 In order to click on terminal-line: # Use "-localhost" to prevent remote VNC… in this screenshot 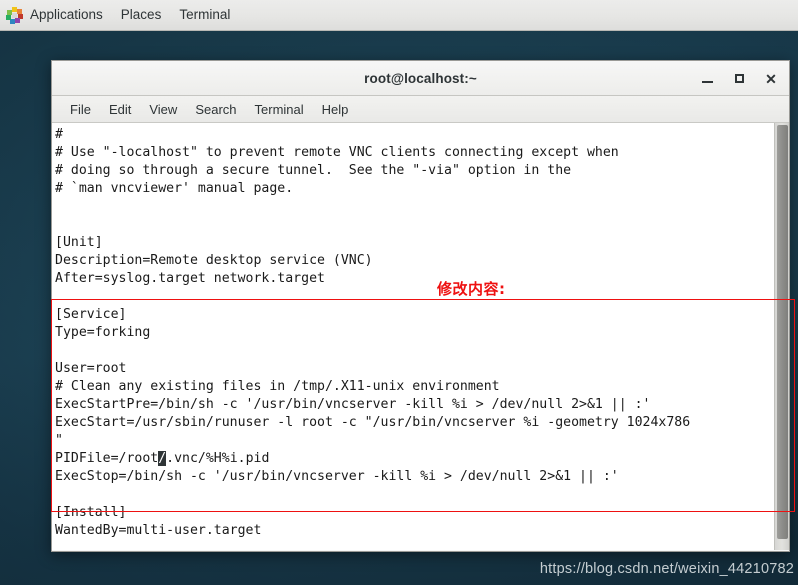, I will do `click(337, 152)`.